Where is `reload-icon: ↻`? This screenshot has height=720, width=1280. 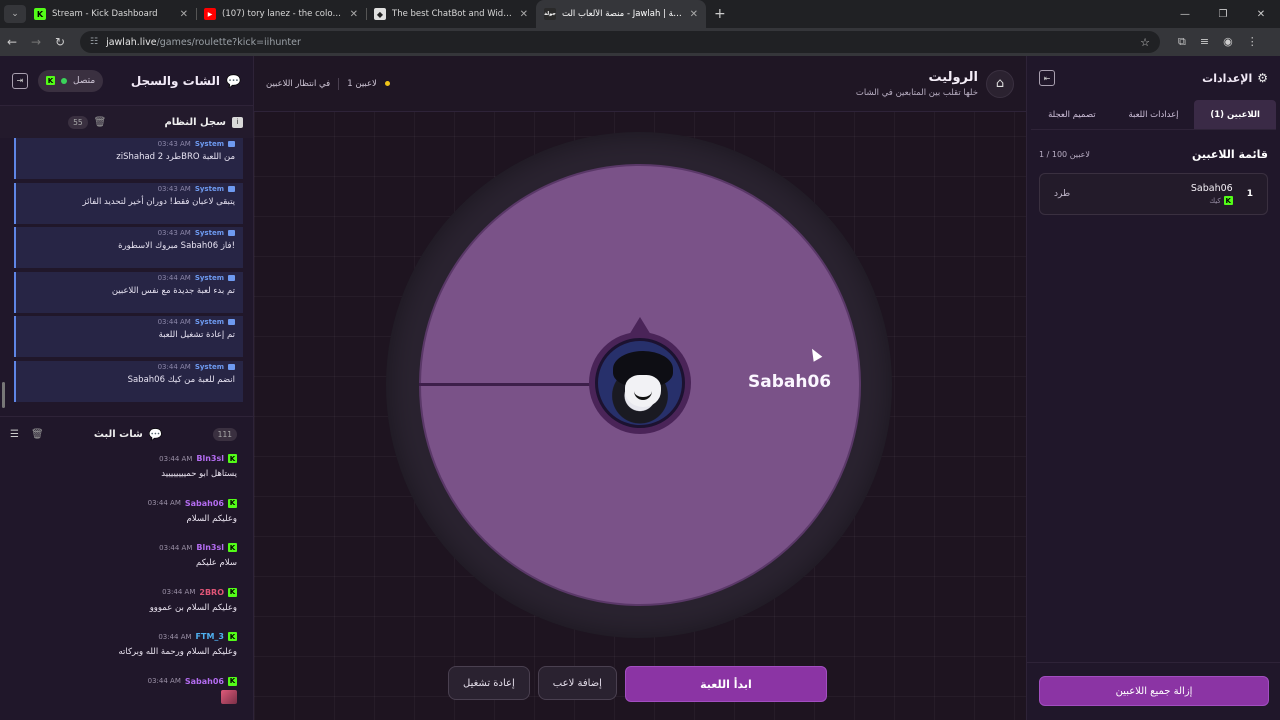
reload-icon: ↻ is located at coordinates (60, 42).